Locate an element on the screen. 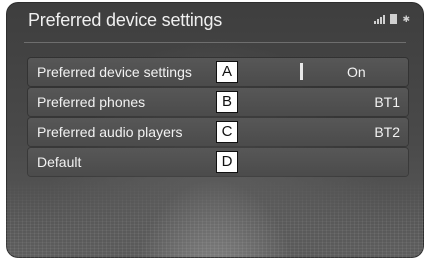  row-label: Preferred phones is located at coordinates (91, 102).